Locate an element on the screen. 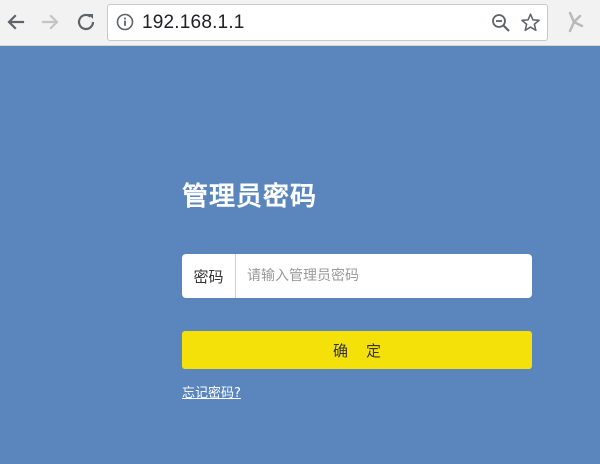 This screenshot has height=464, width=600. forward-button is located at coordinates (50, 22).